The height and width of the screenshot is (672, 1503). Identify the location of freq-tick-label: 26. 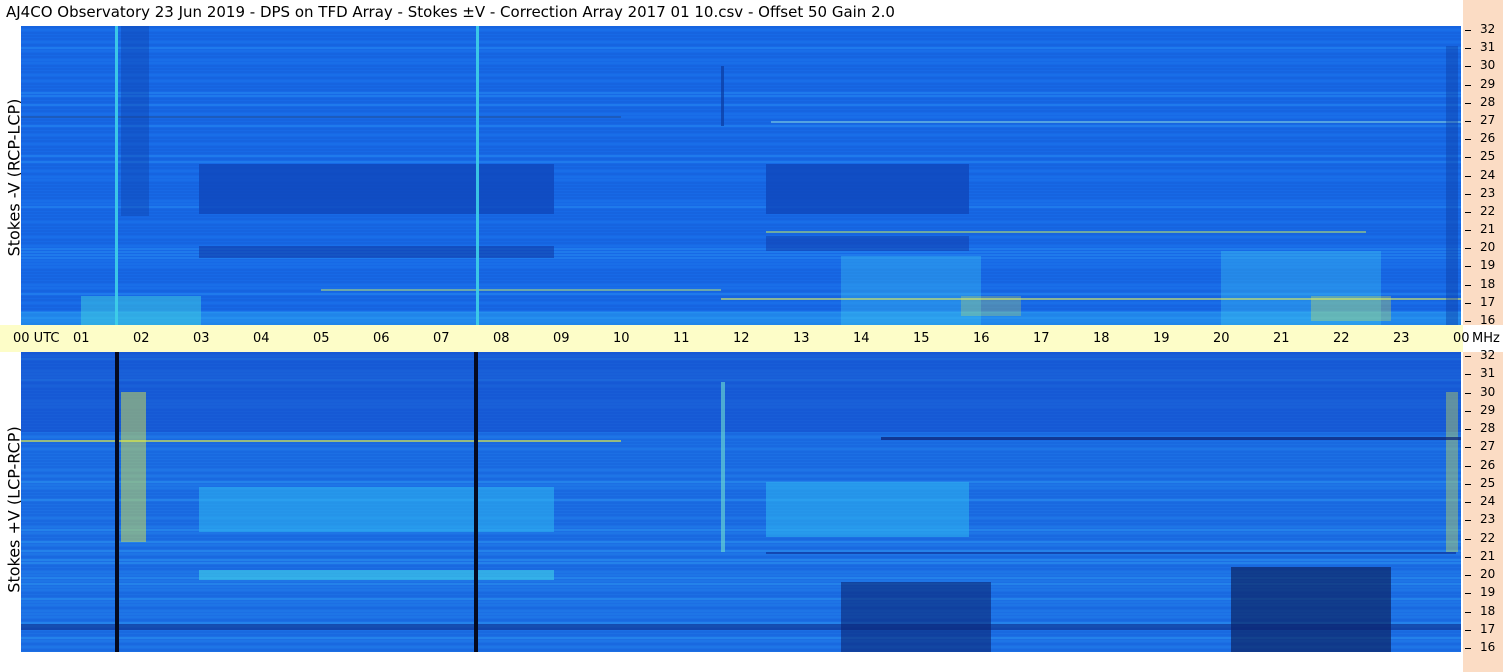
(1488, 464).